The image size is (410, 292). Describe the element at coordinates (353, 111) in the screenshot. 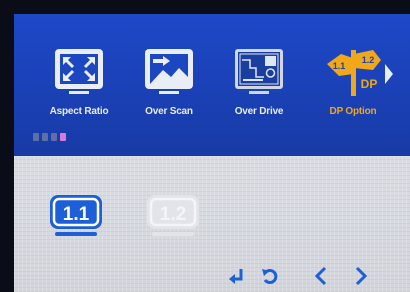

I see `menu-label-dp-option: DP Option` at that location.